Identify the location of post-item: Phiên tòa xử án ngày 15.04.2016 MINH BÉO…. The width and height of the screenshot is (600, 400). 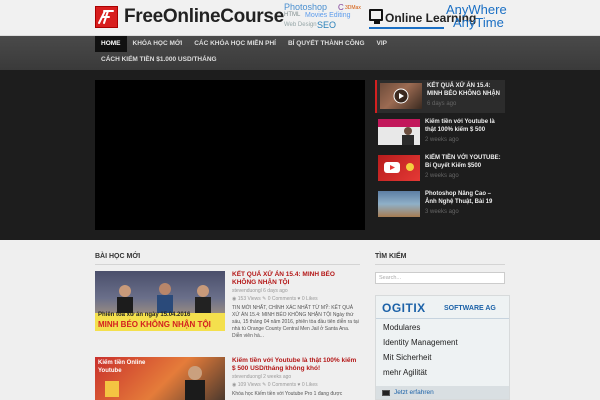
(227, 311).